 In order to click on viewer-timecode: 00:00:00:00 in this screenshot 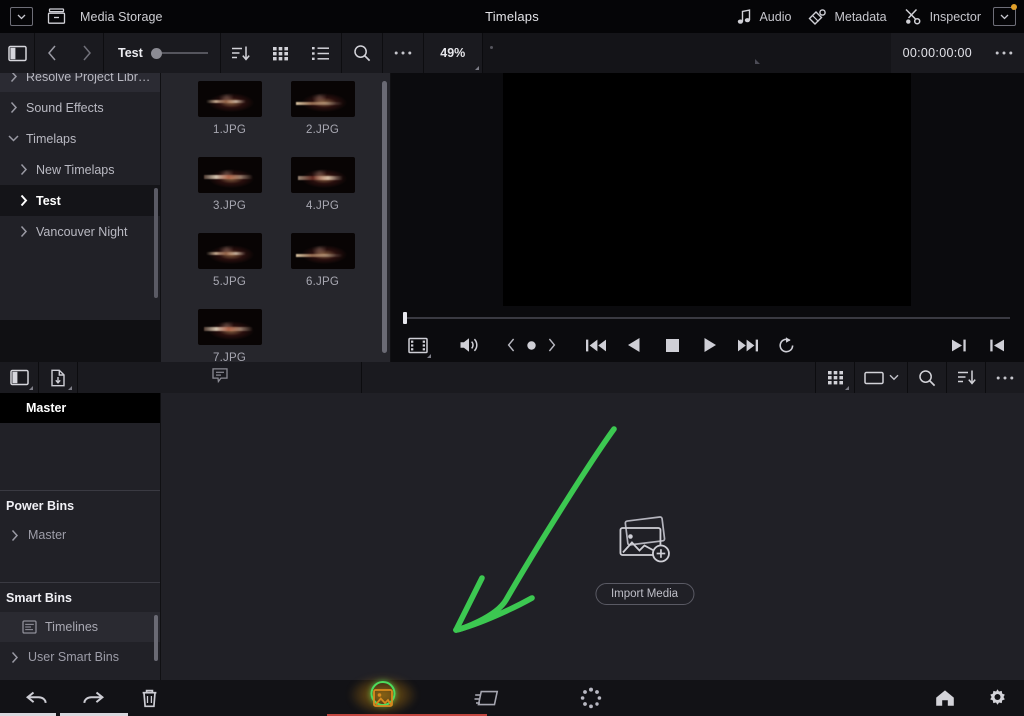, I will do `click(937, 53)`.